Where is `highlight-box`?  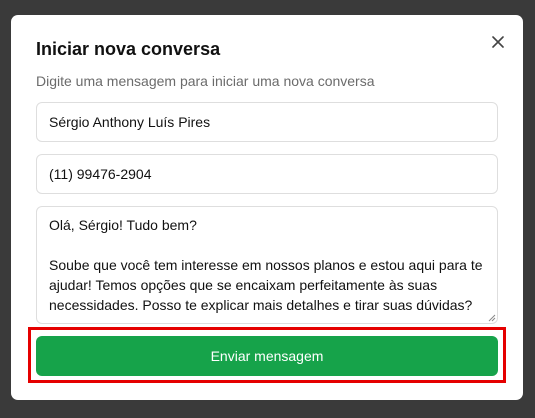
highlight-box is located at coordinates (267, 355).